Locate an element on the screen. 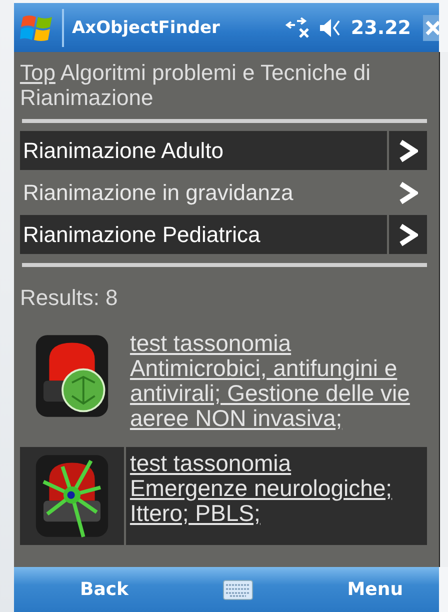 This screenshot has height=612, width=448. close-icon is located at coordinates (431, 27).